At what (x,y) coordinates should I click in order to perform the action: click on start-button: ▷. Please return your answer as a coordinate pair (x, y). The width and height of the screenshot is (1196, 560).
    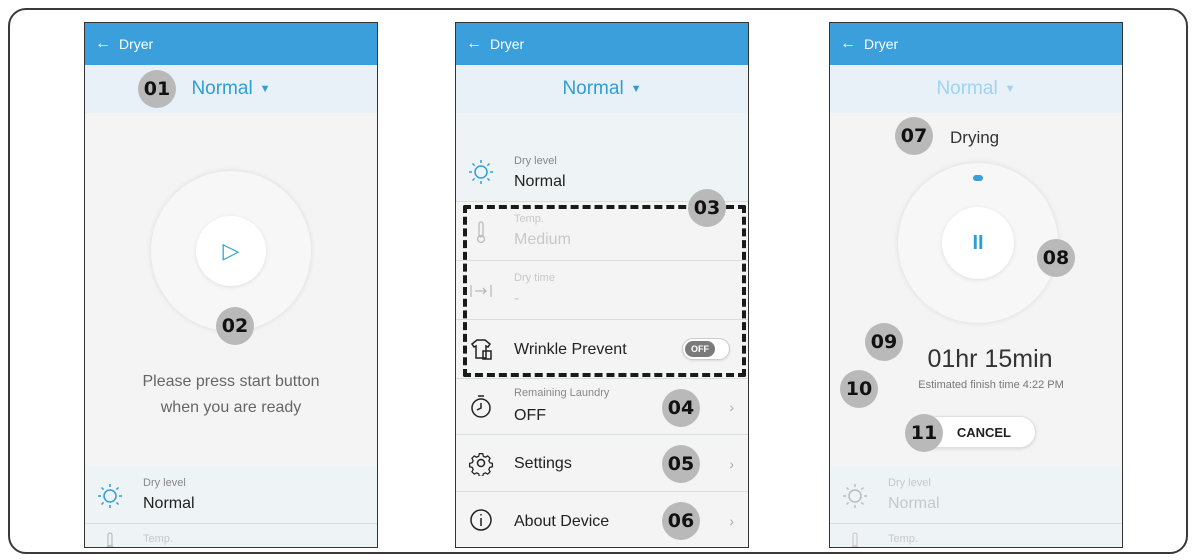
    Looking at the image, I should click on (231, 251).